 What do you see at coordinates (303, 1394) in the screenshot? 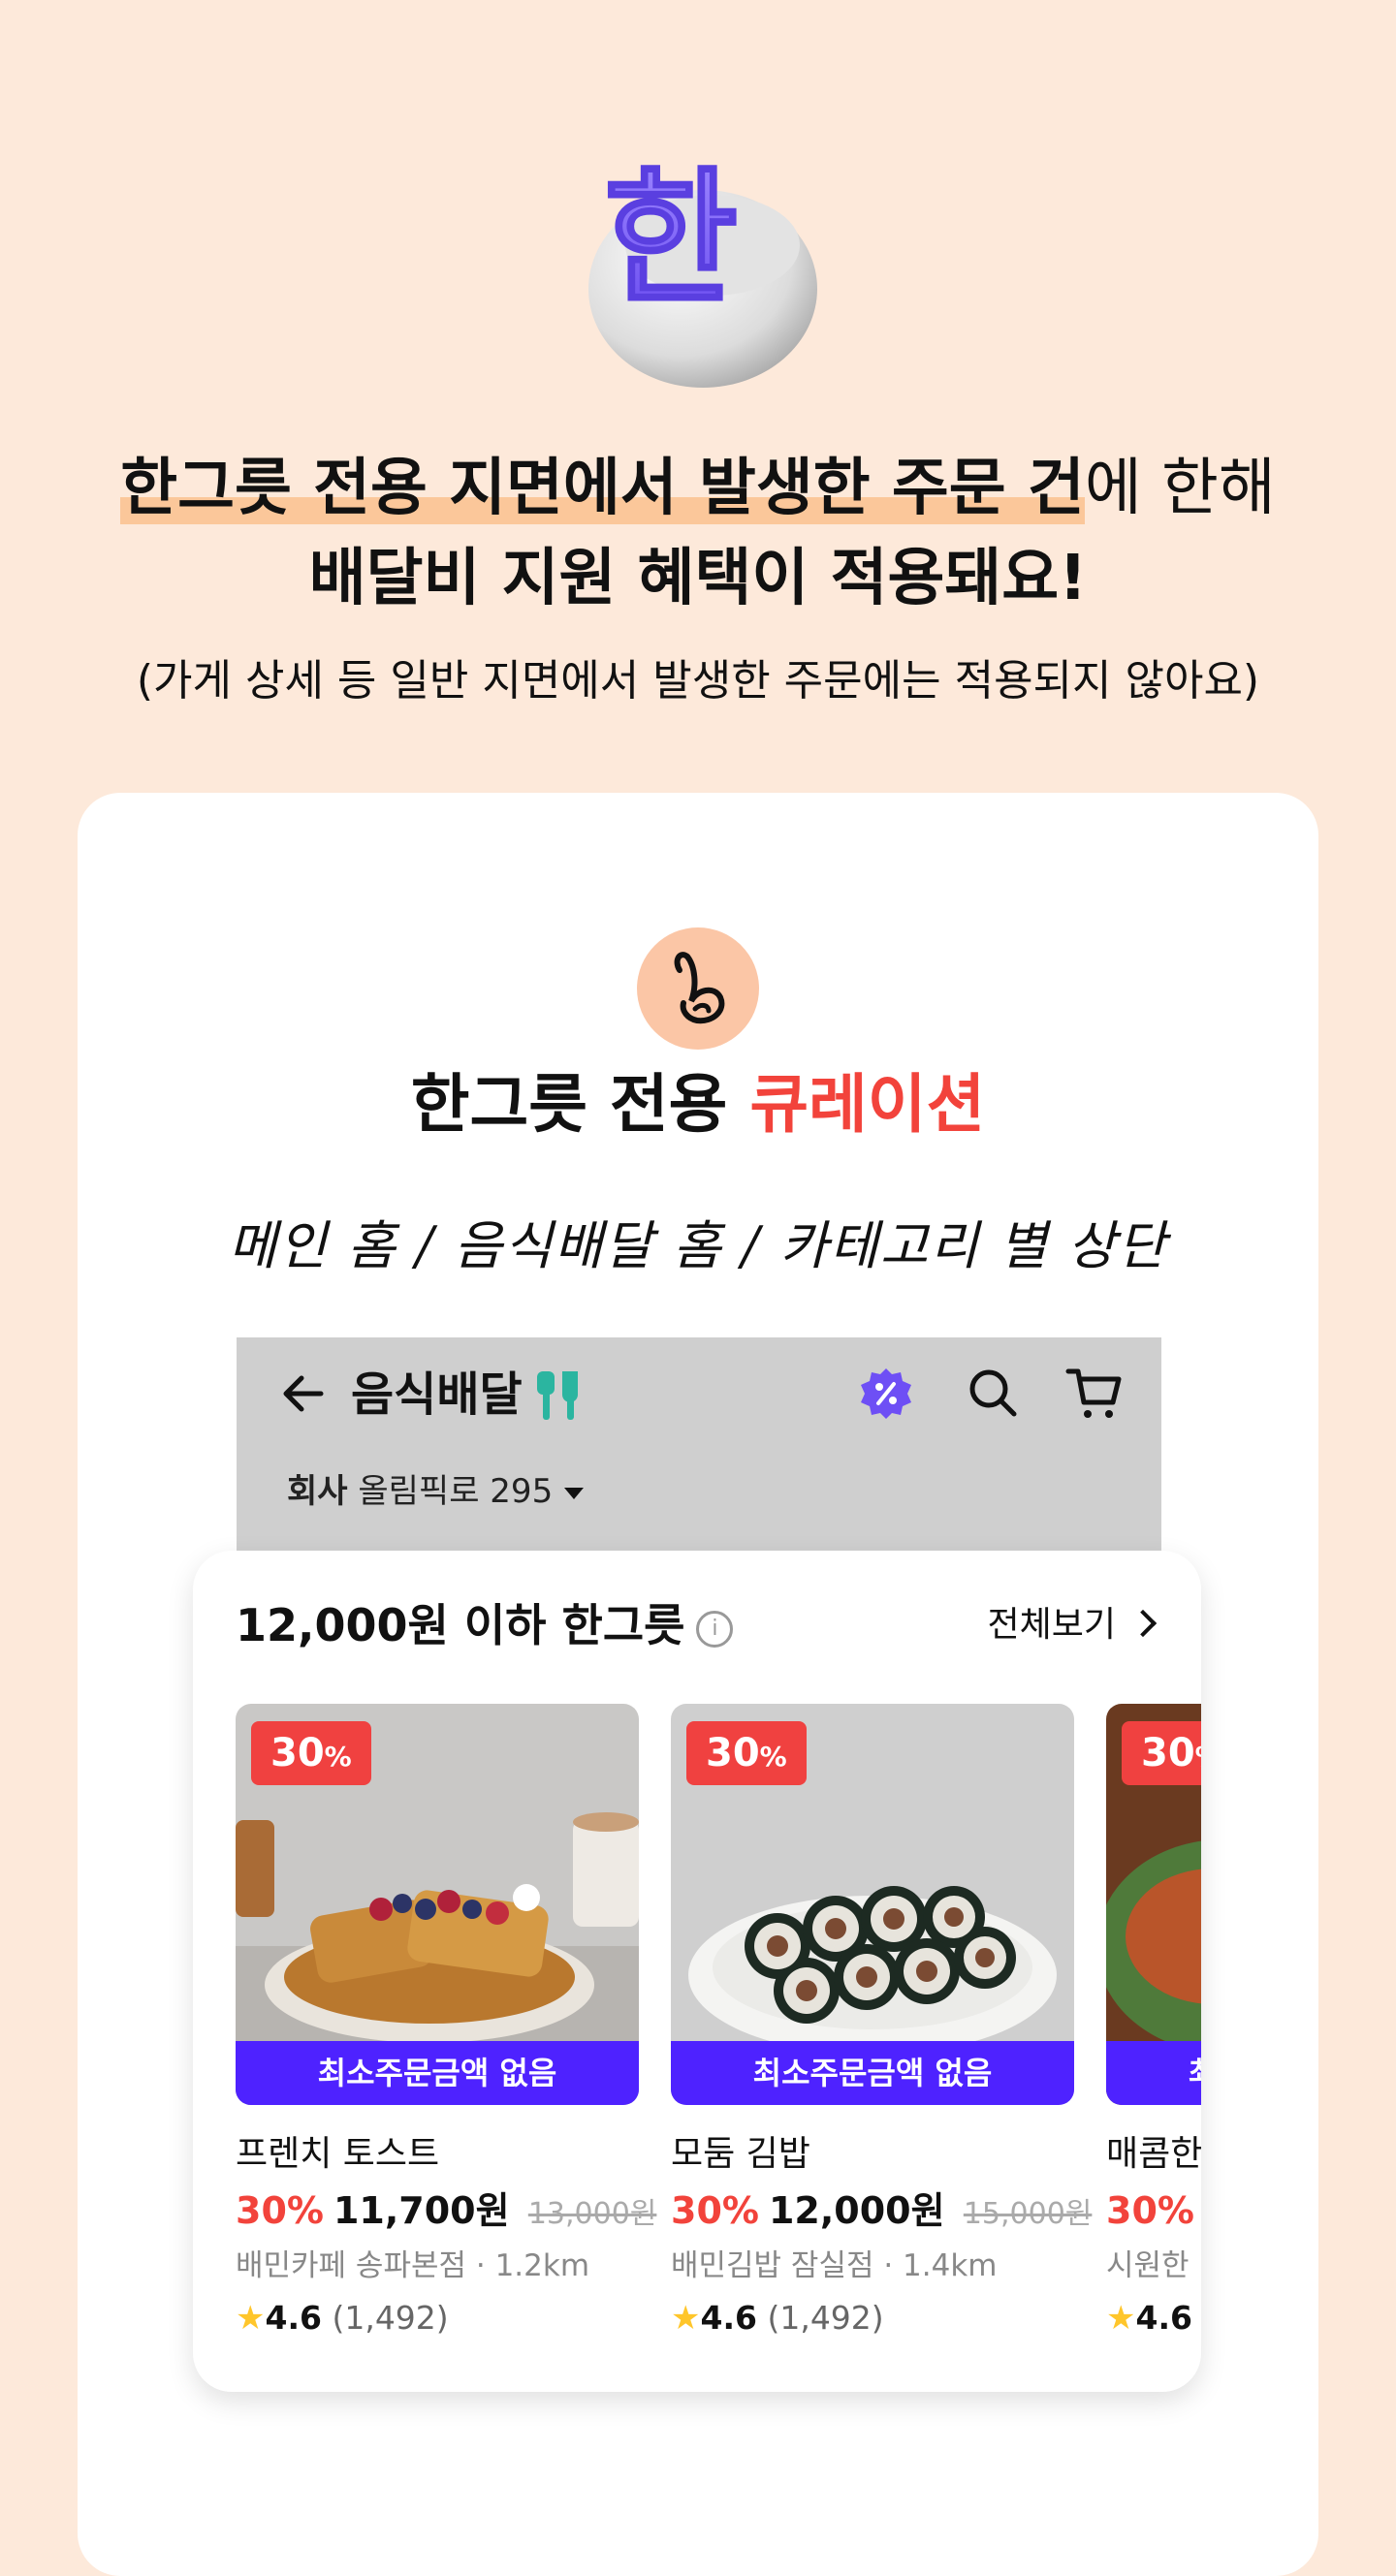
I see `back-arrow-icon` at bounding box center [303, 1394].